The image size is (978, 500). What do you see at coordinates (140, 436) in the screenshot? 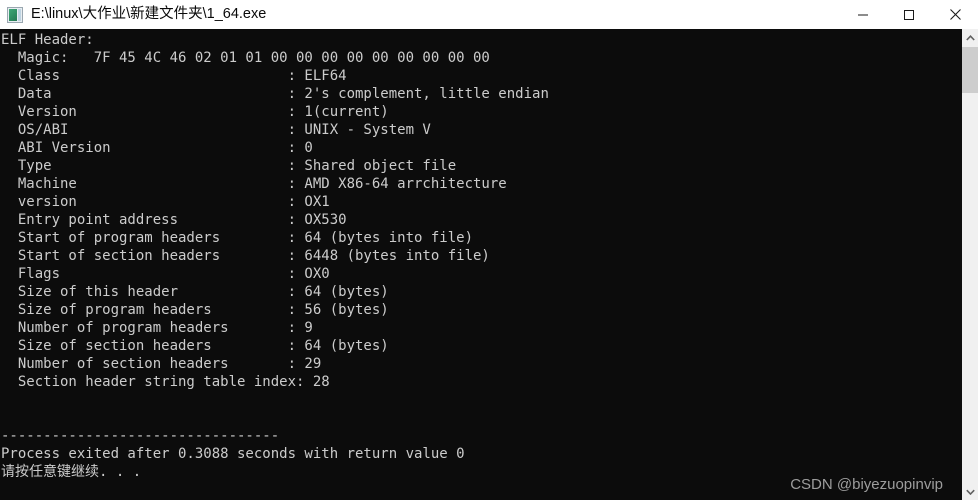
I see `console-line: ---------------------------------` at bounding box center [140, 436].